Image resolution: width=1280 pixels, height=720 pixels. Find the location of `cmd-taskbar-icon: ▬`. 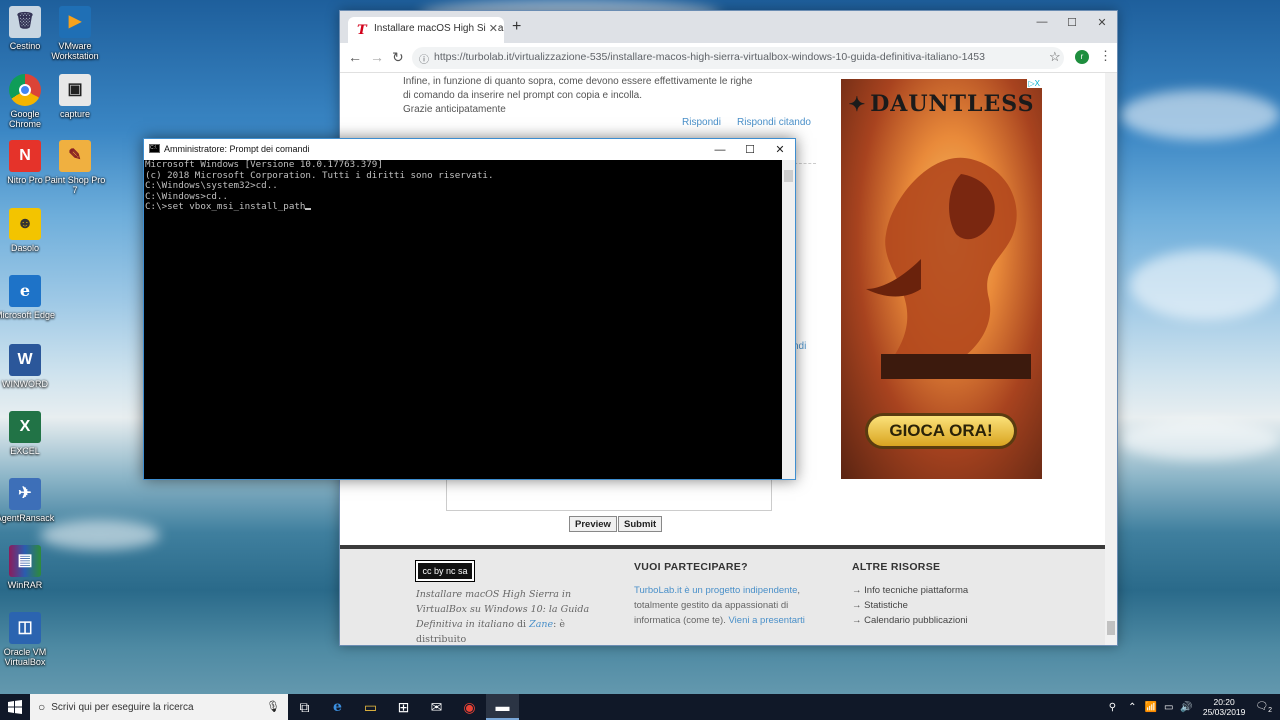

cmd-taskbar-icon: ▬ is located at coordinates (502, 707).